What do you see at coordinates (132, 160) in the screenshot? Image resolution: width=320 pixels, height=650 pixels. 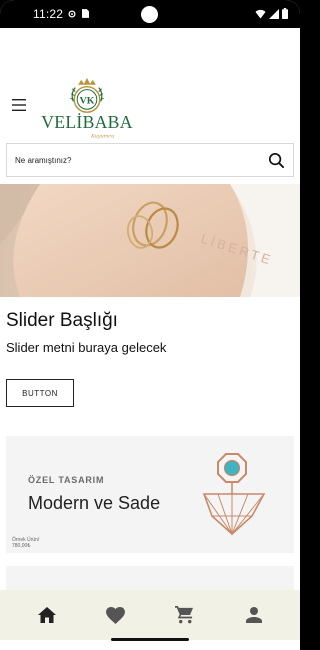 I see `search-input` at bounding box center [132, 160].